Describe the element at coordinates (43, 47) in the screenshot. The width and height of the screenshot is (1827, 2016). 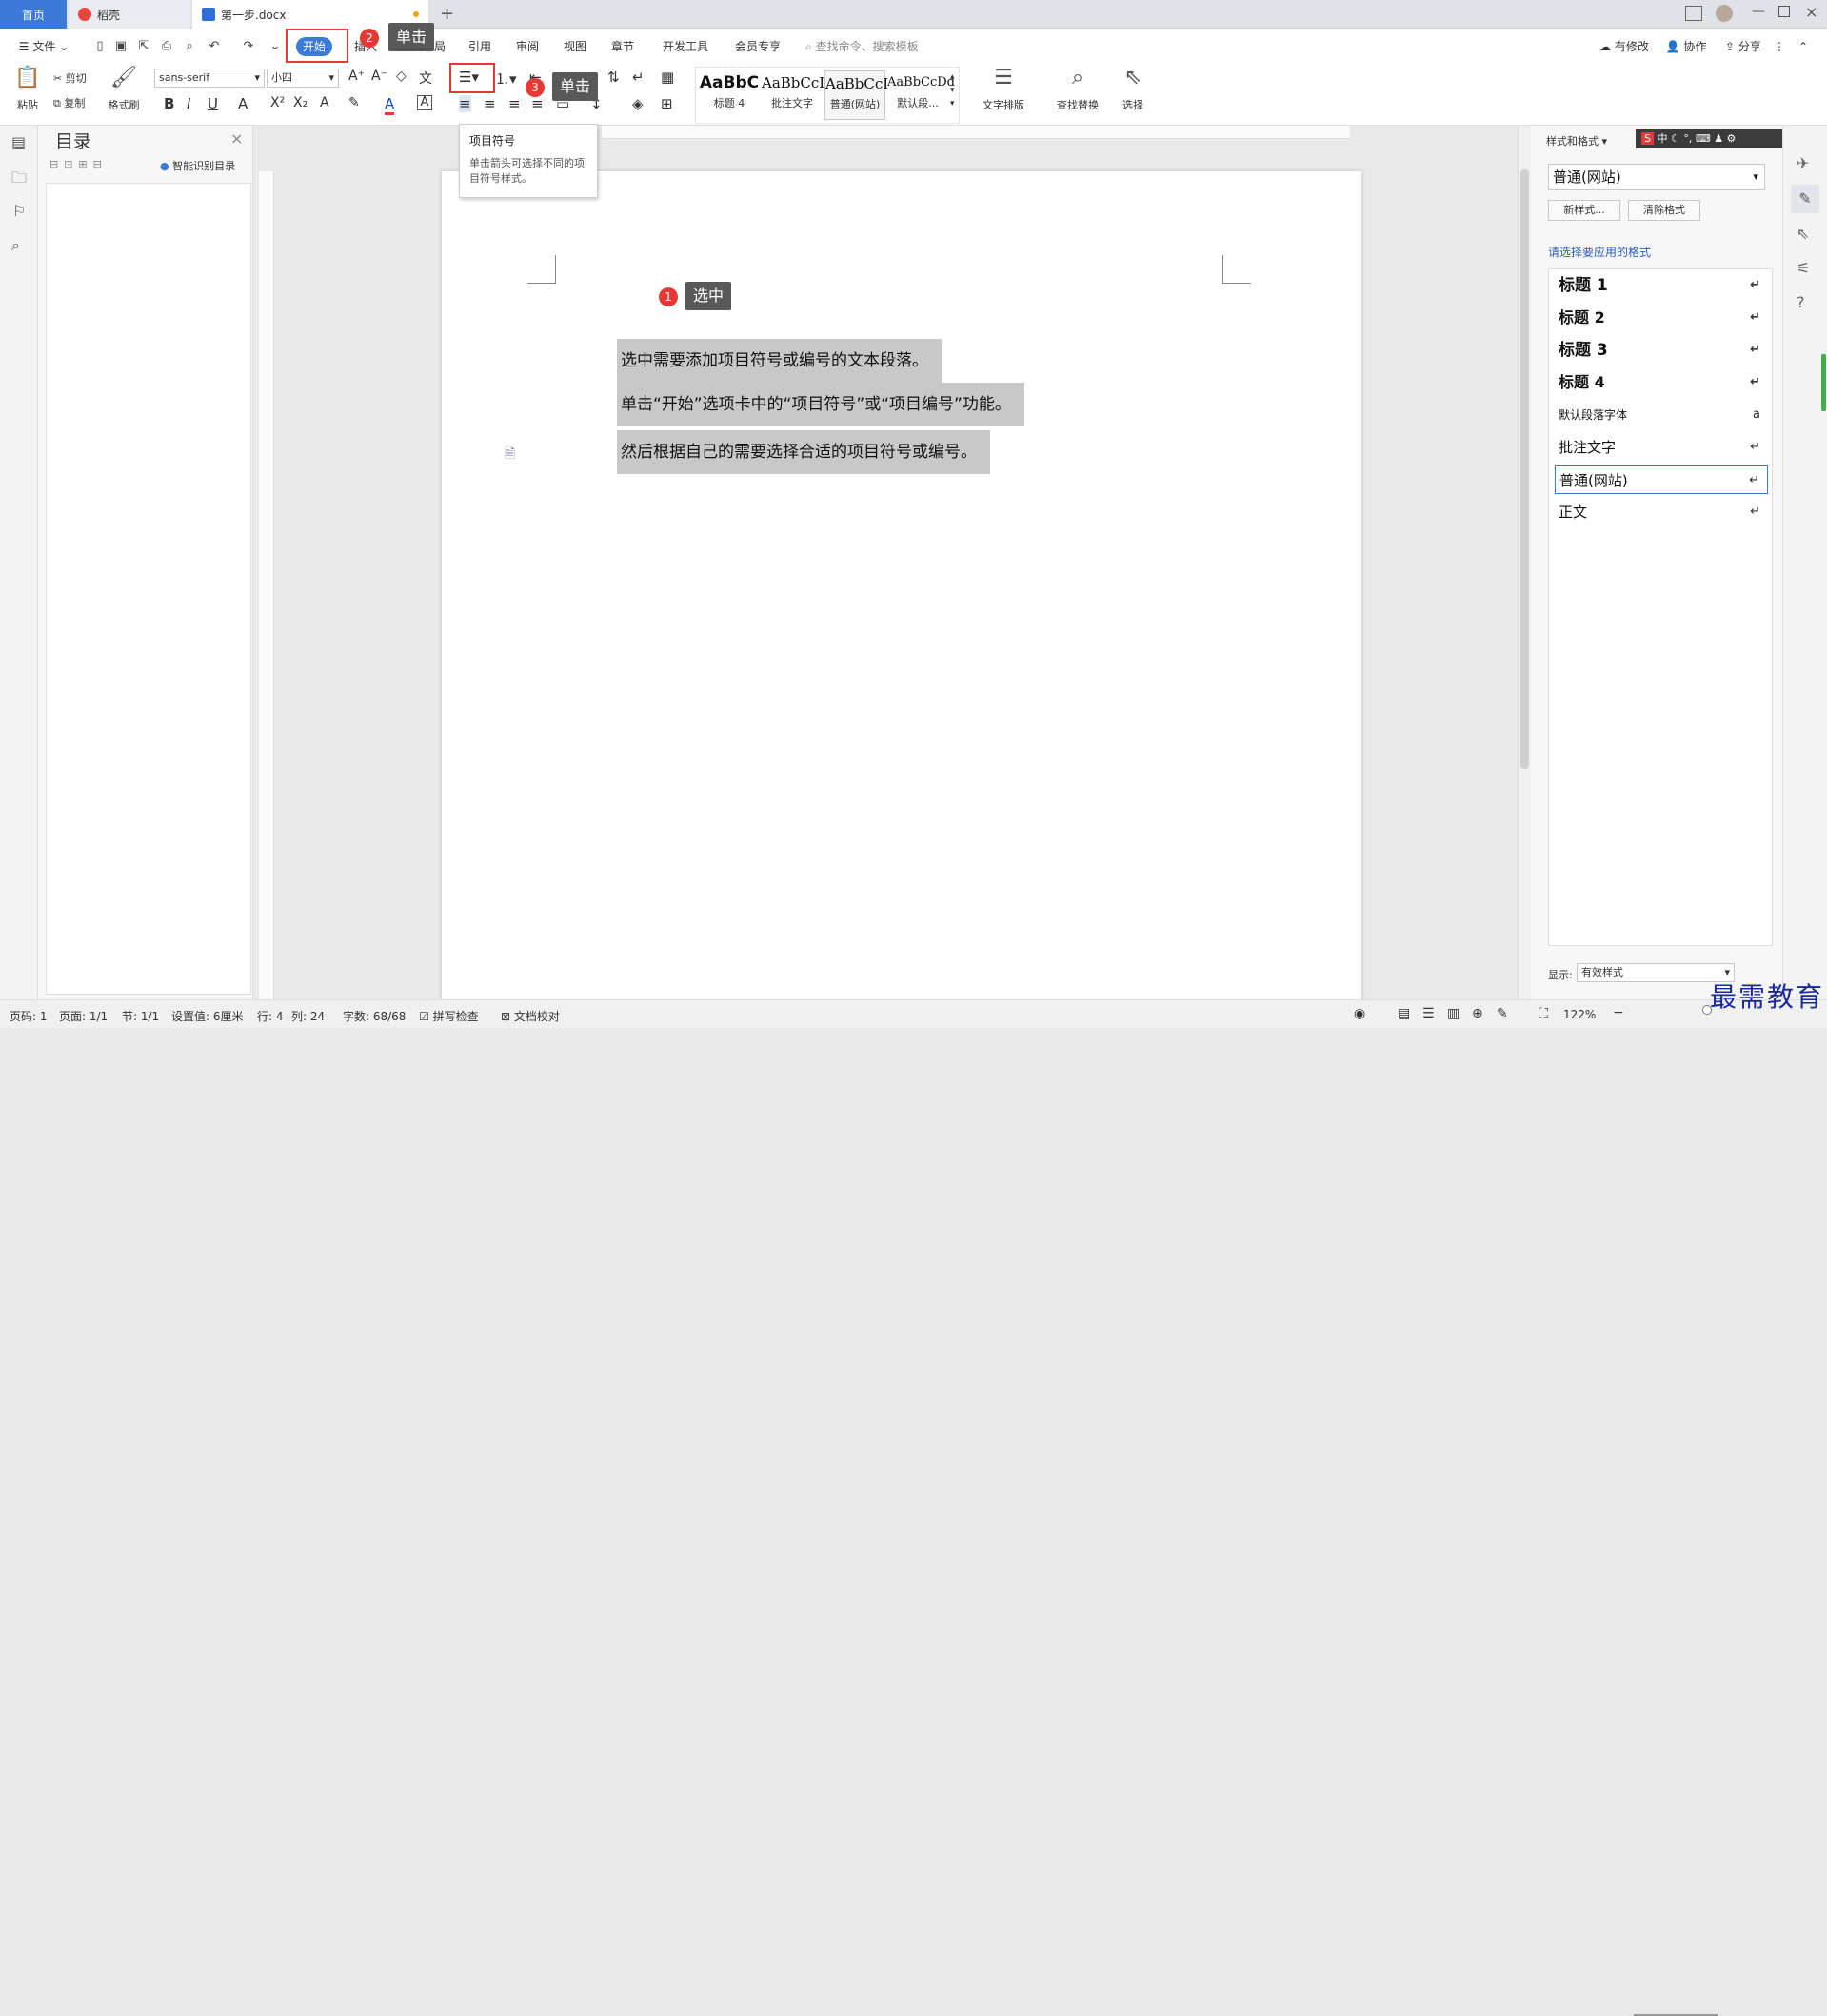
I see `file-menu: ☰ 文件 ⌄` at that location.